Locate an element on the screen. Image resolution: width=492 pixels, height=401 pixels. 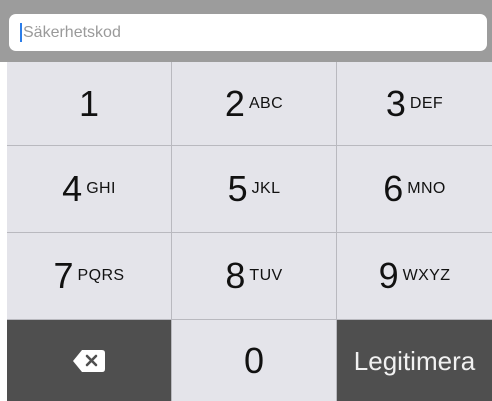
key-number: 5 is located at coordinates (237, 188).